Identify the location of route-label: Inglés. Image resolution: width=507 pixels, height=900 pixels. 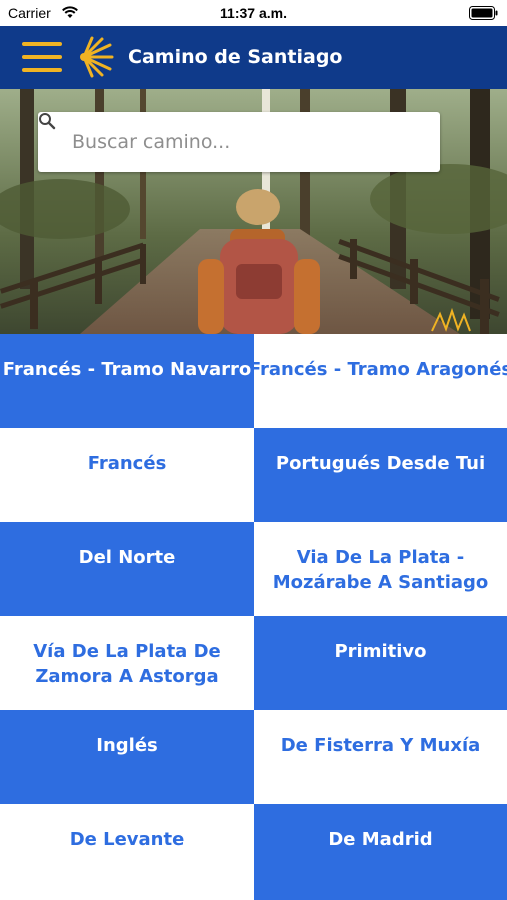
(127, 745).